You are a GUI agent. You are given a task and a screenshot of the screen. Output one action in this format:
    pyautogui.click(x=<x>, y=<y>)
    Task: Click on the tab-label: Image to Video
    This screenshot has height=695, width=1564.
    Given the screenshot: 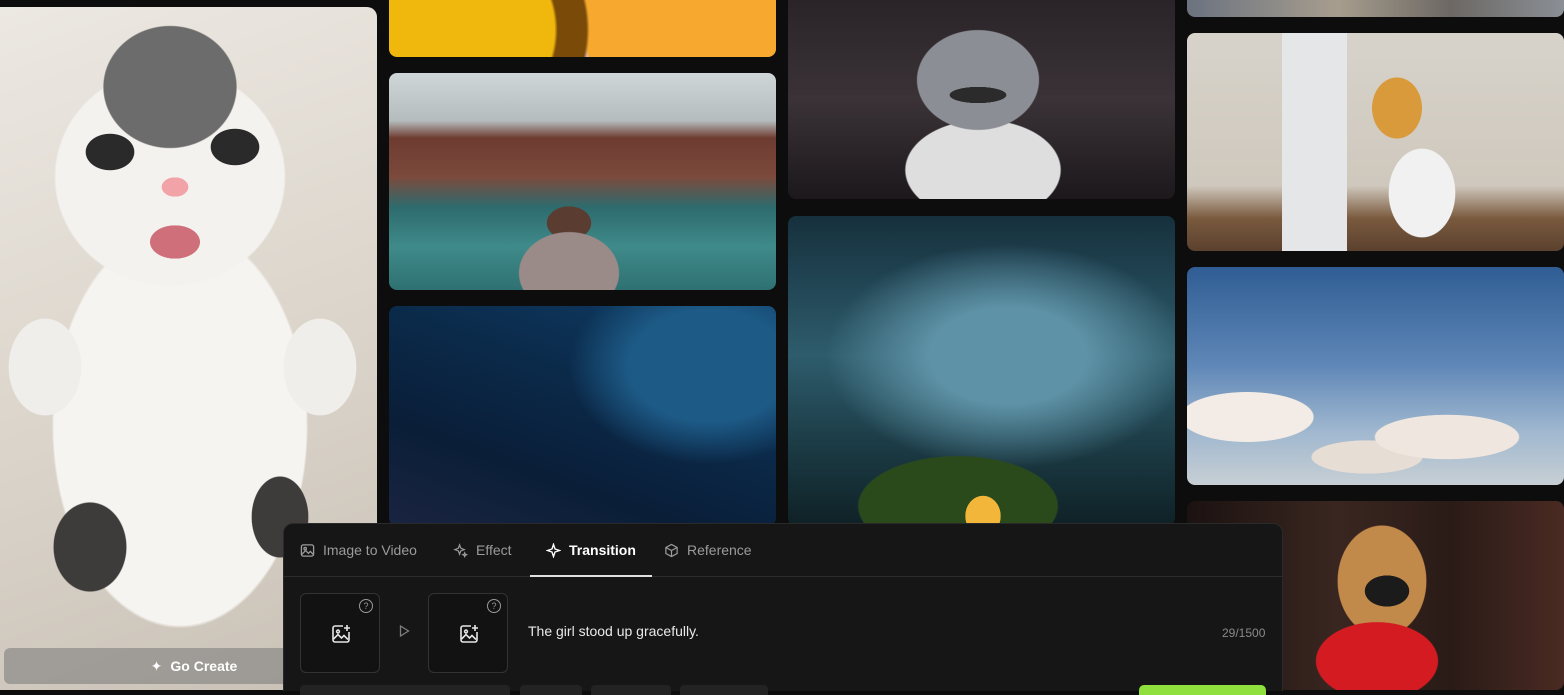 What is the action you would take?
    pyautogui.click(x=370, y=550)
    